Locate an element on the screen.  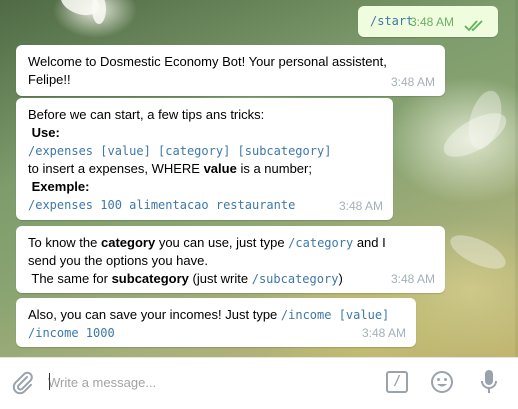
message-bold-text: value is located at coordinates (220, 168).